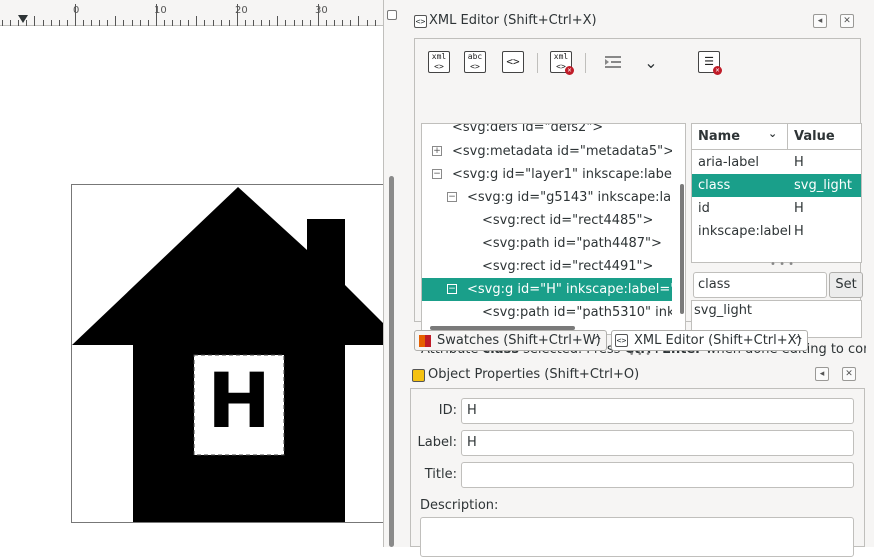 Image resolution: width=874 pixels, height=557 pixels. I want to click on tree-node-text: <svg:g id="H" inkscape:label="H, so click(569, 289).